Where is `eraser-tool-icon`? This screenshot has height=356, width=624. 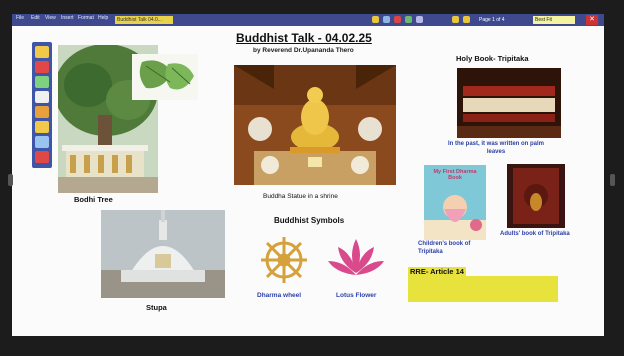 eraser-tool-icon is located at coordinates (42, 97).